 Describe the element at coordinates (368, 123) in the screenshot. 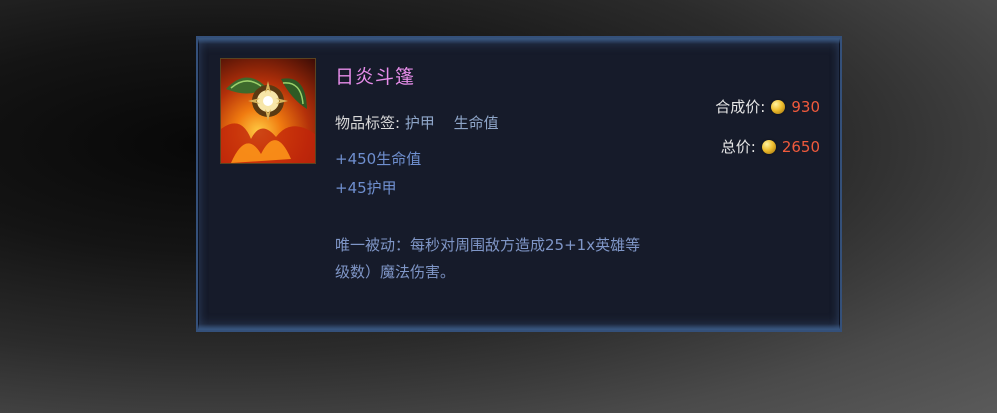

I see `tags-label: 物品标签:` at that location.